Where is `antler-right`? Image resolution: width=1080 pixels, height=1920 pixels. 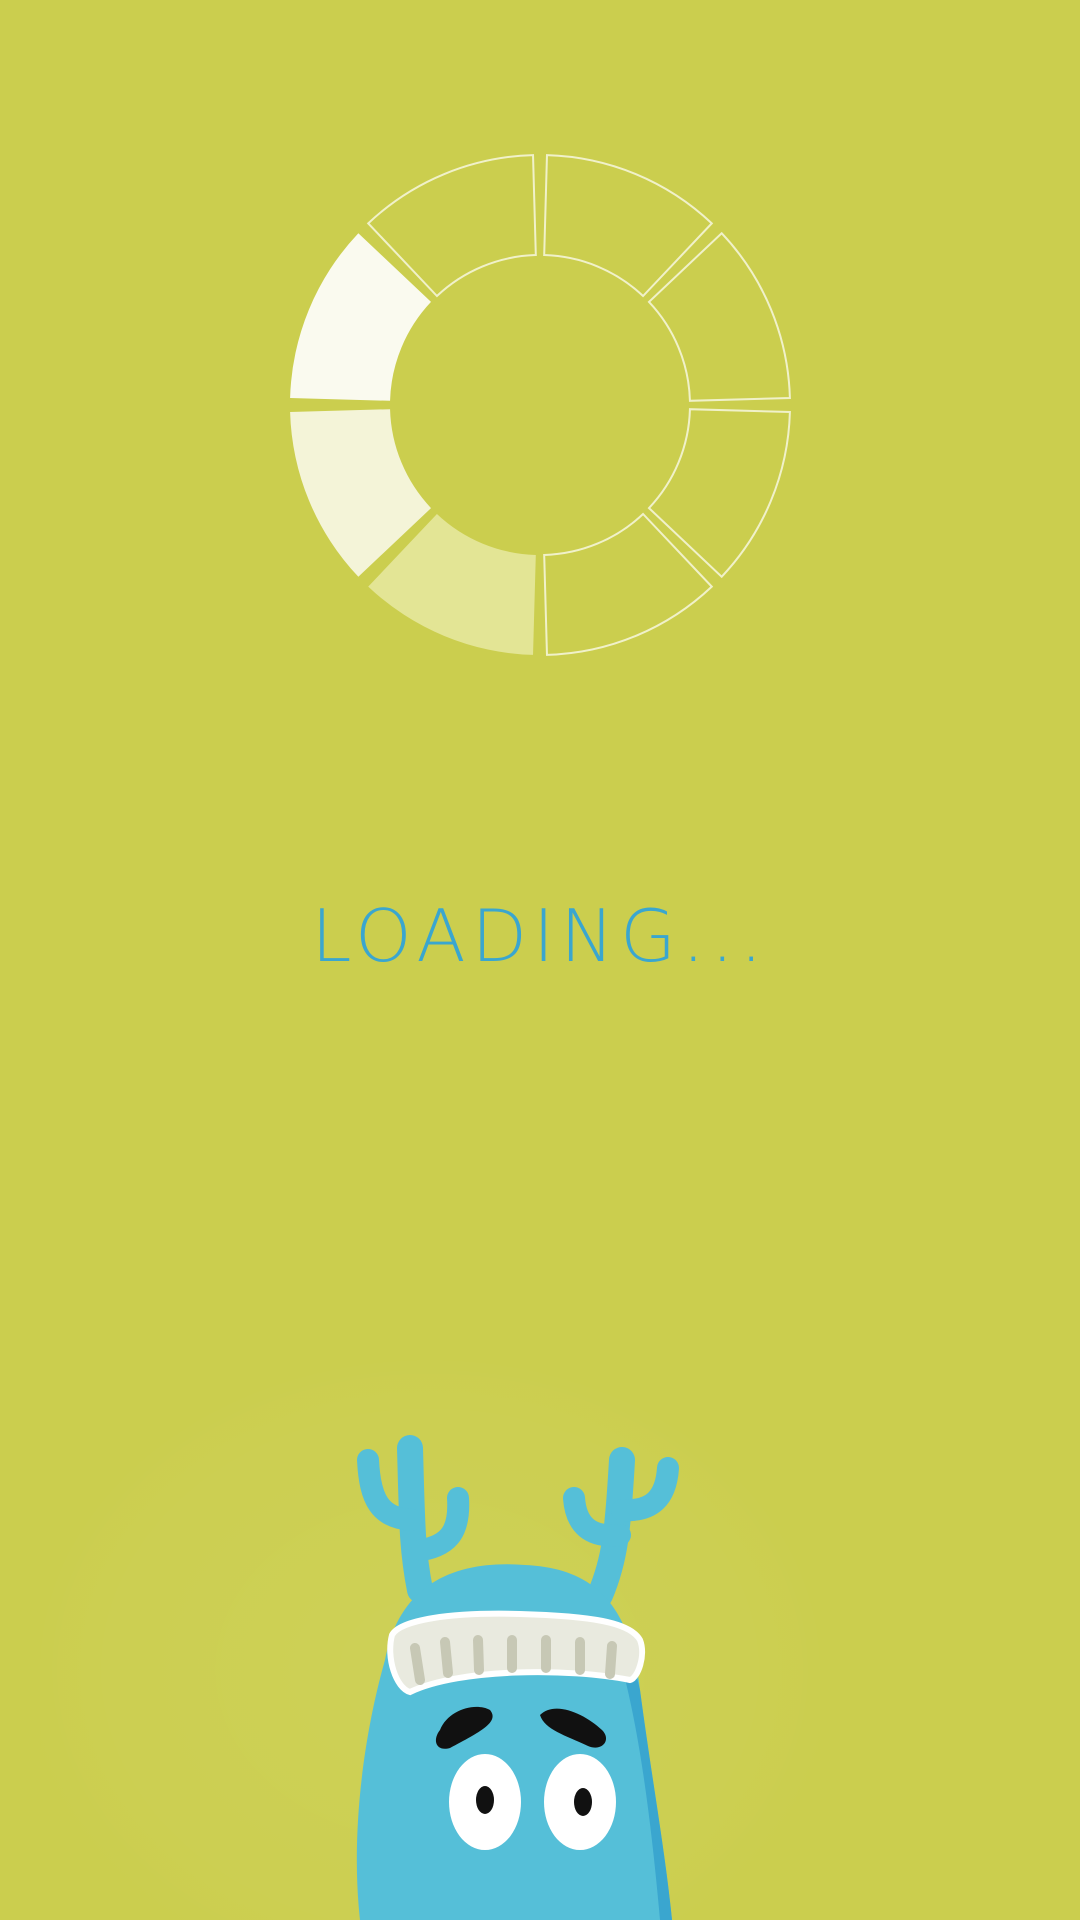 antler-right is located at coordinates (621, 1527).